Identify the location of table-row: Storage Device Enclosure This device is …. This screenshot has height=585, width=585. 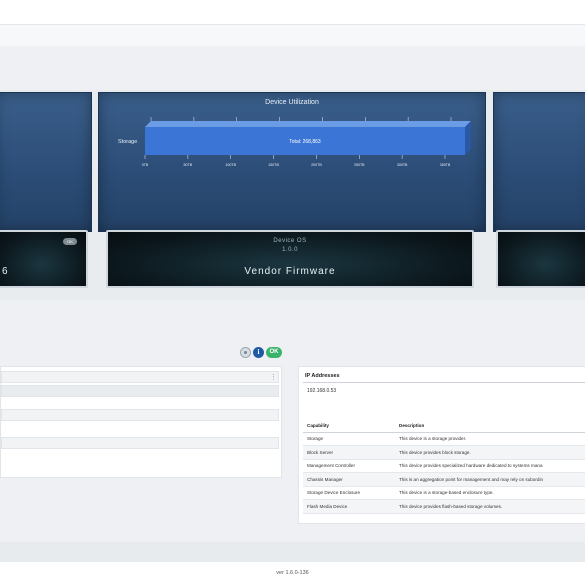
(444, 493).